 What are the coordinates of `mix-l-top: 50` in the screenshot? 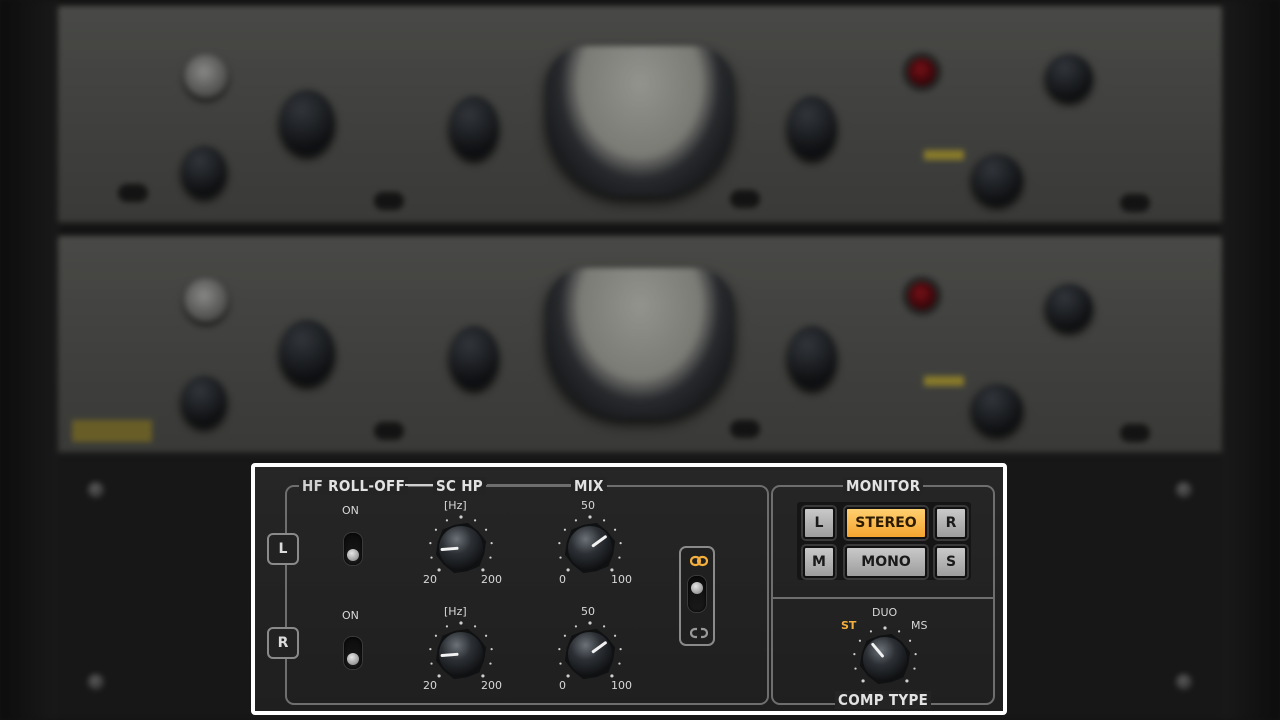 It's located at (588, 505).